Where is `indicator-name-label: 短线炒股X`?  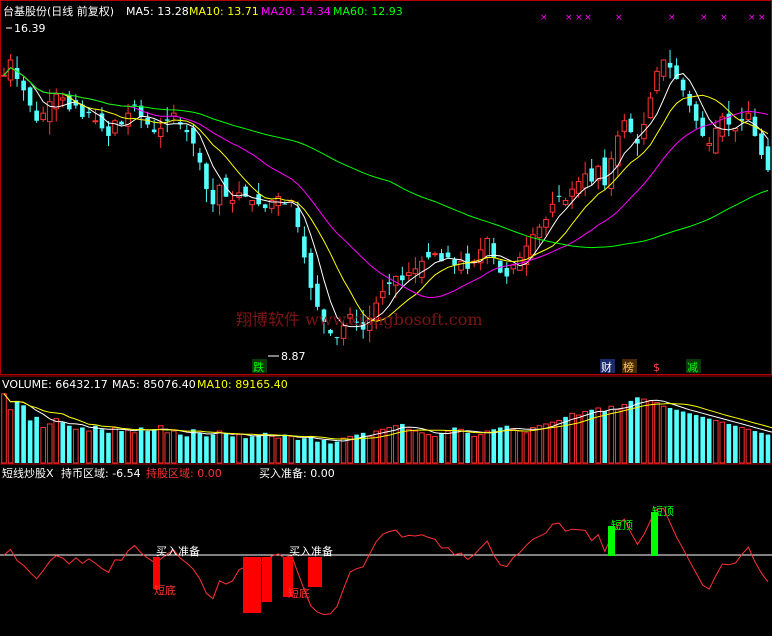
indicator-name-label: 短线炒股X is located at coordinates (28, 473).